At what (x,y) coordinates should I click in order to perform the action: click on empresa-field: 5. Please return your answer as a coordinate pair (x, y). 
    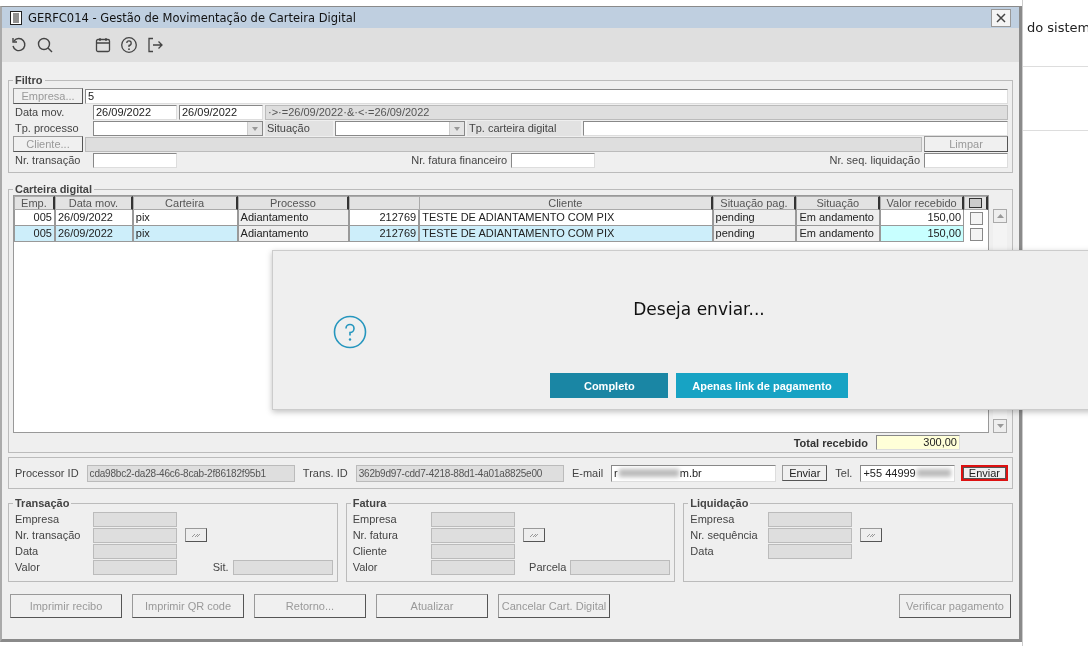
    Looking at the image, I should click on (546, 96).